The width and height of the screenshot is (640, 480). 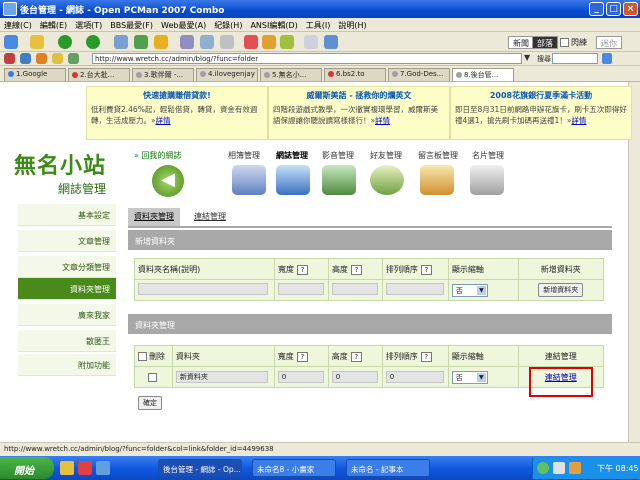 What do you see at coordinates (73, 58) in the screenshot?
I see `globe-icon` at bounding box center [73, 58].